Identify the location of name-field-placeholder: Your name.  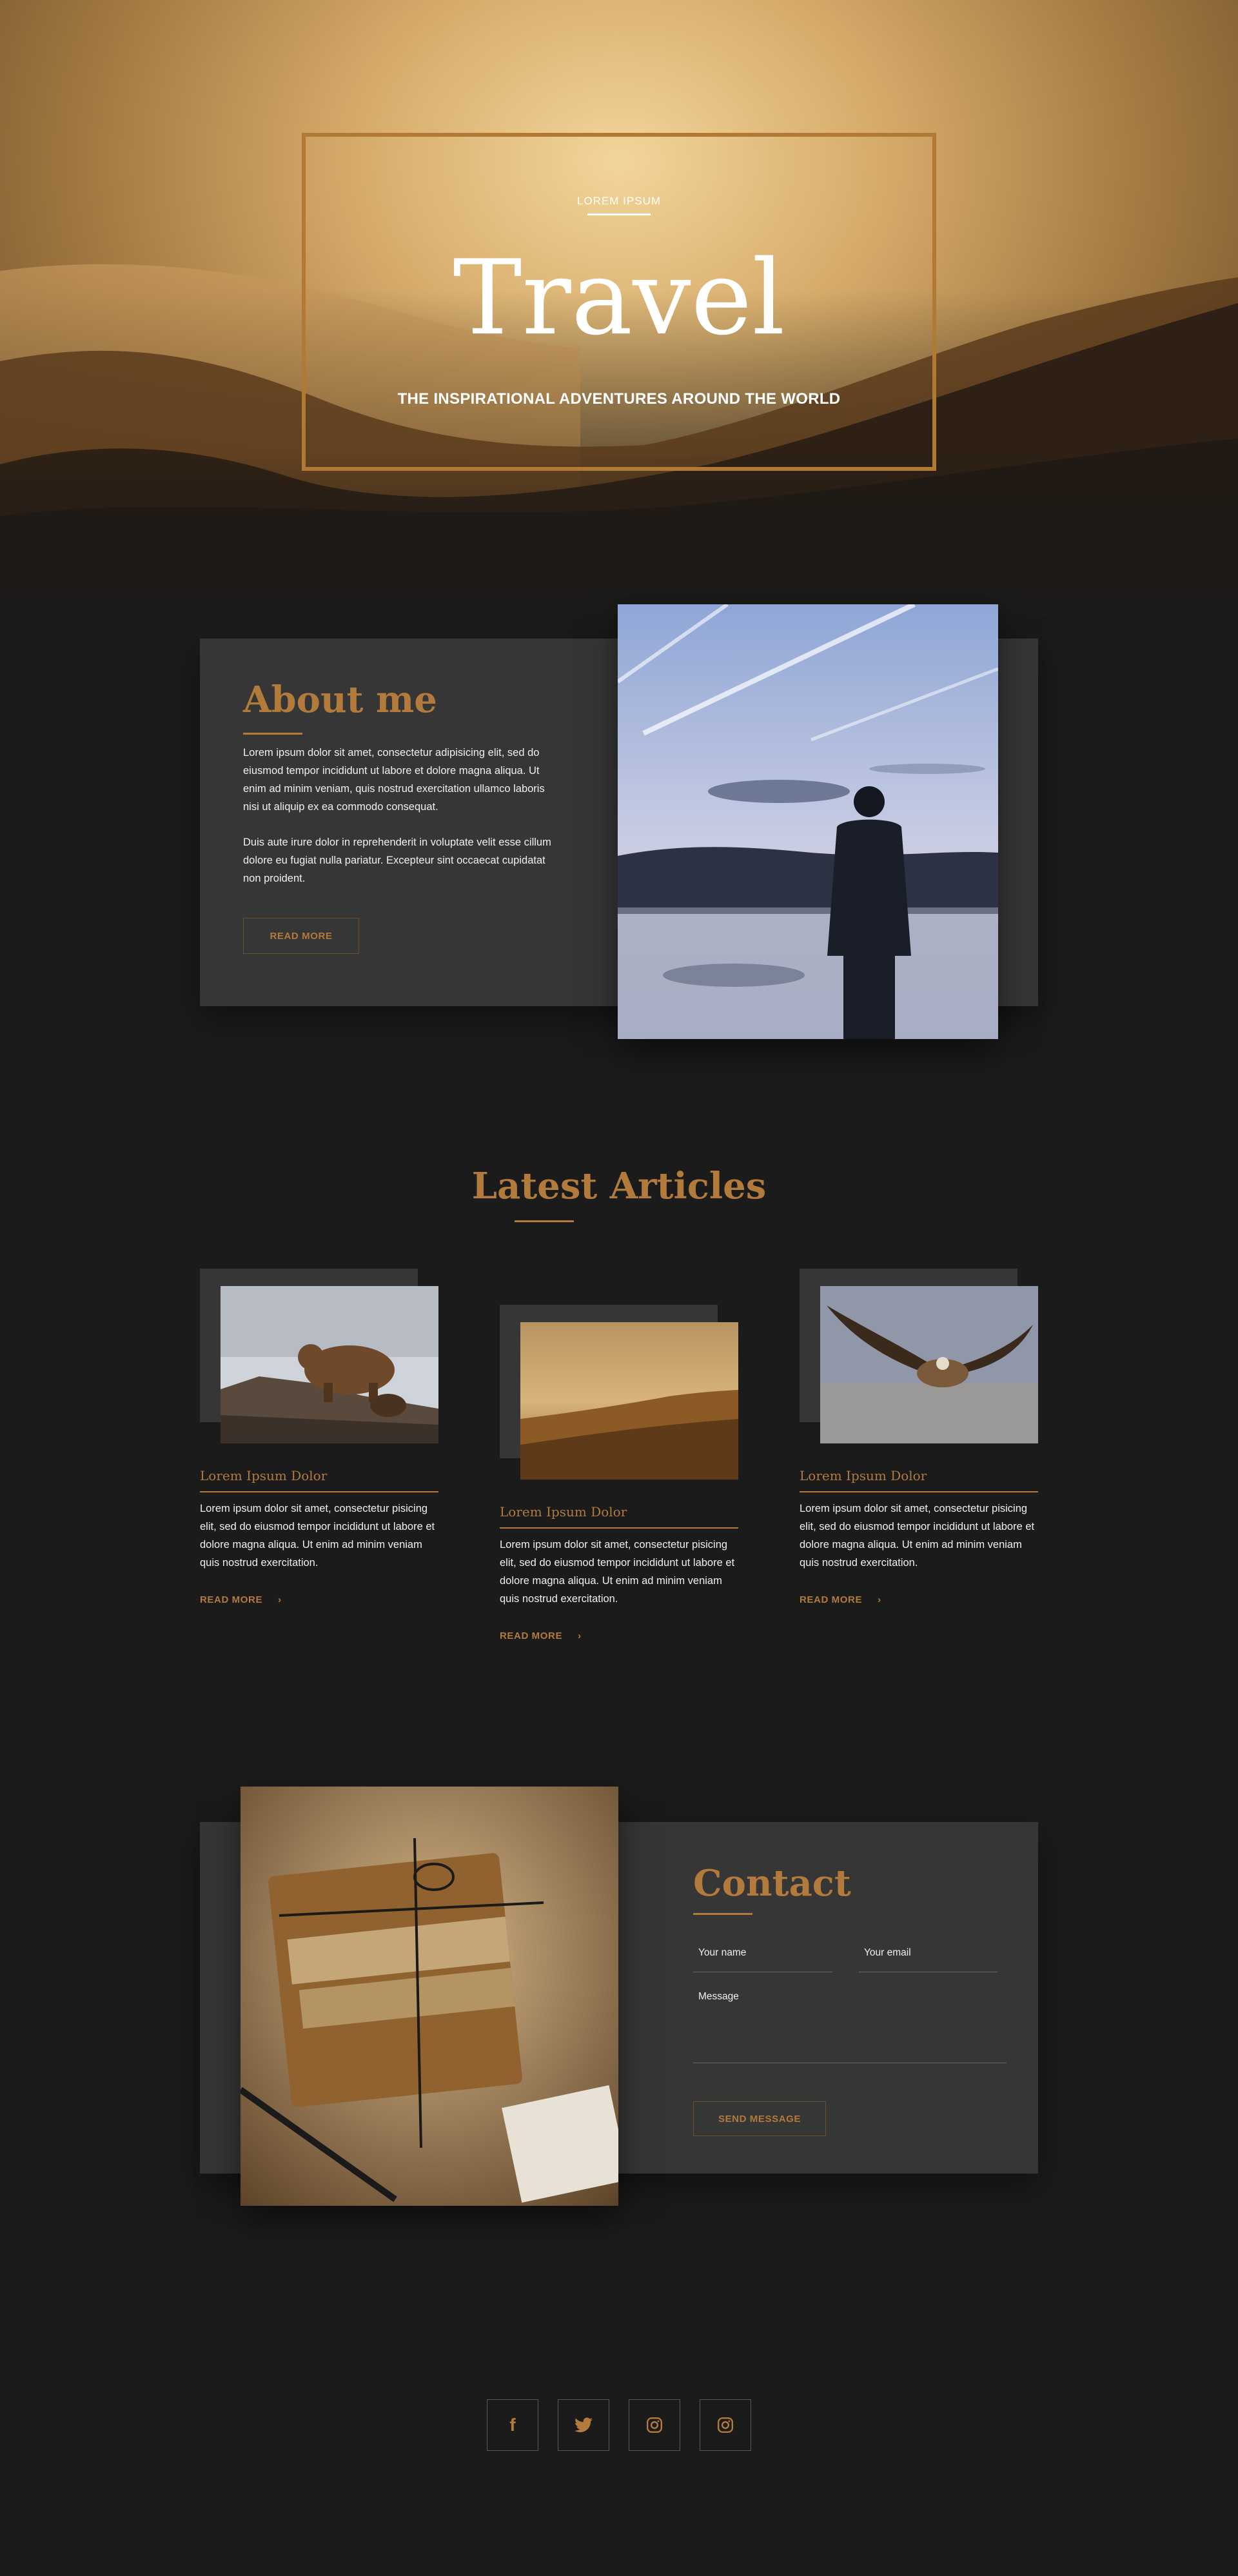
(722, 1952).